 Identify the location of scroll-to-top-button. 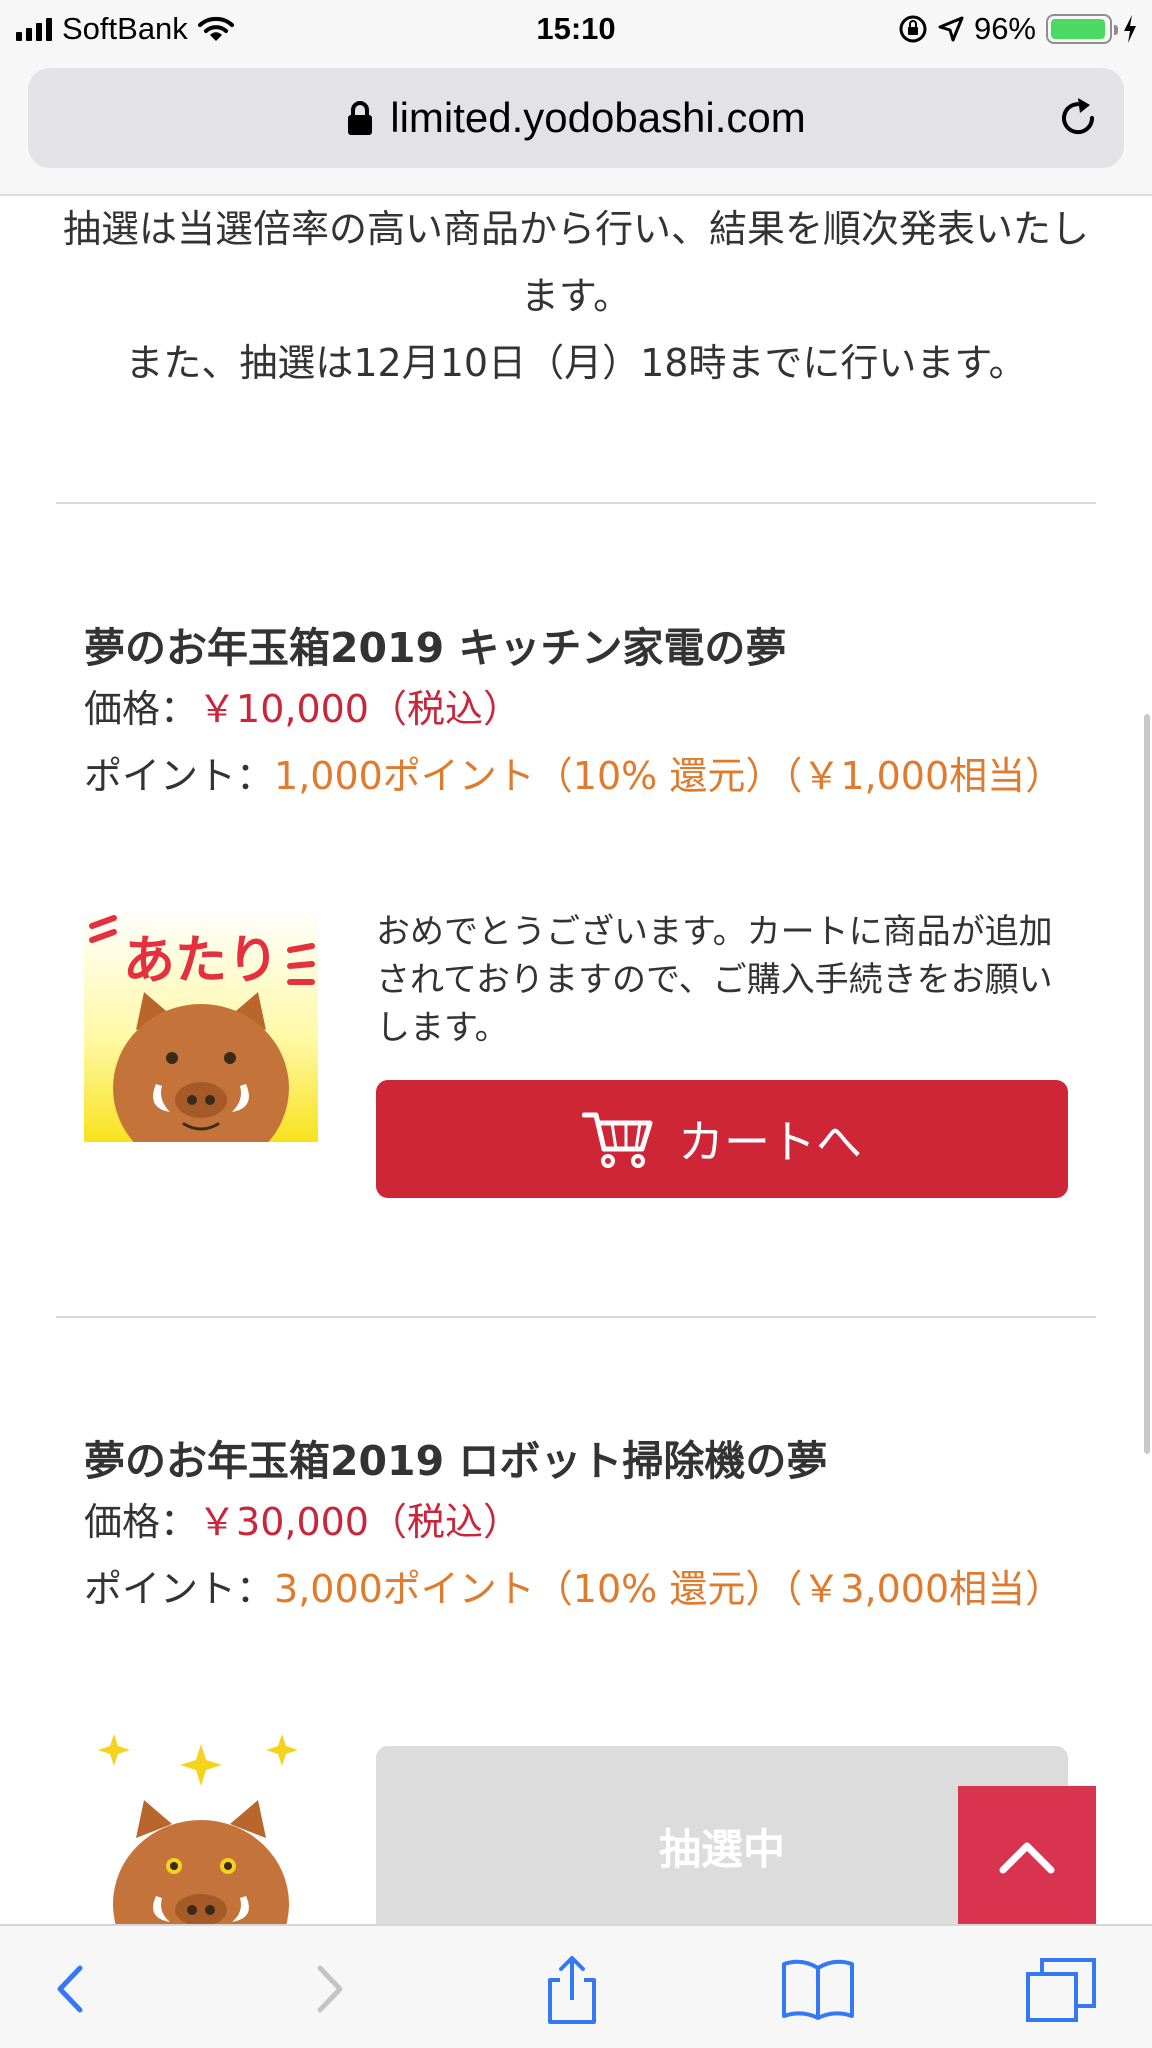
(1027, 1856).